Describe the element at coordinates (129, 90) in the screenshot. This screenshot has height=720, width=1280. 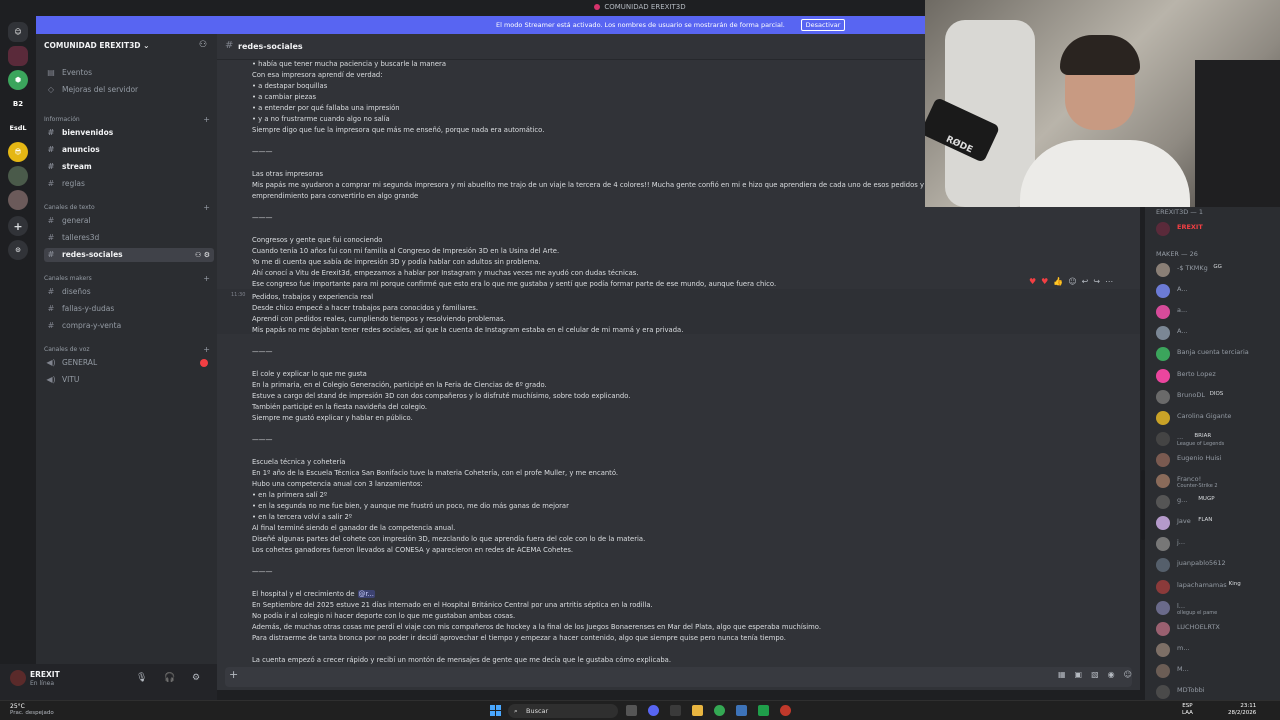
I see `sidebar-item-mejoras: ◇ Mejoras del servidor` at that location.